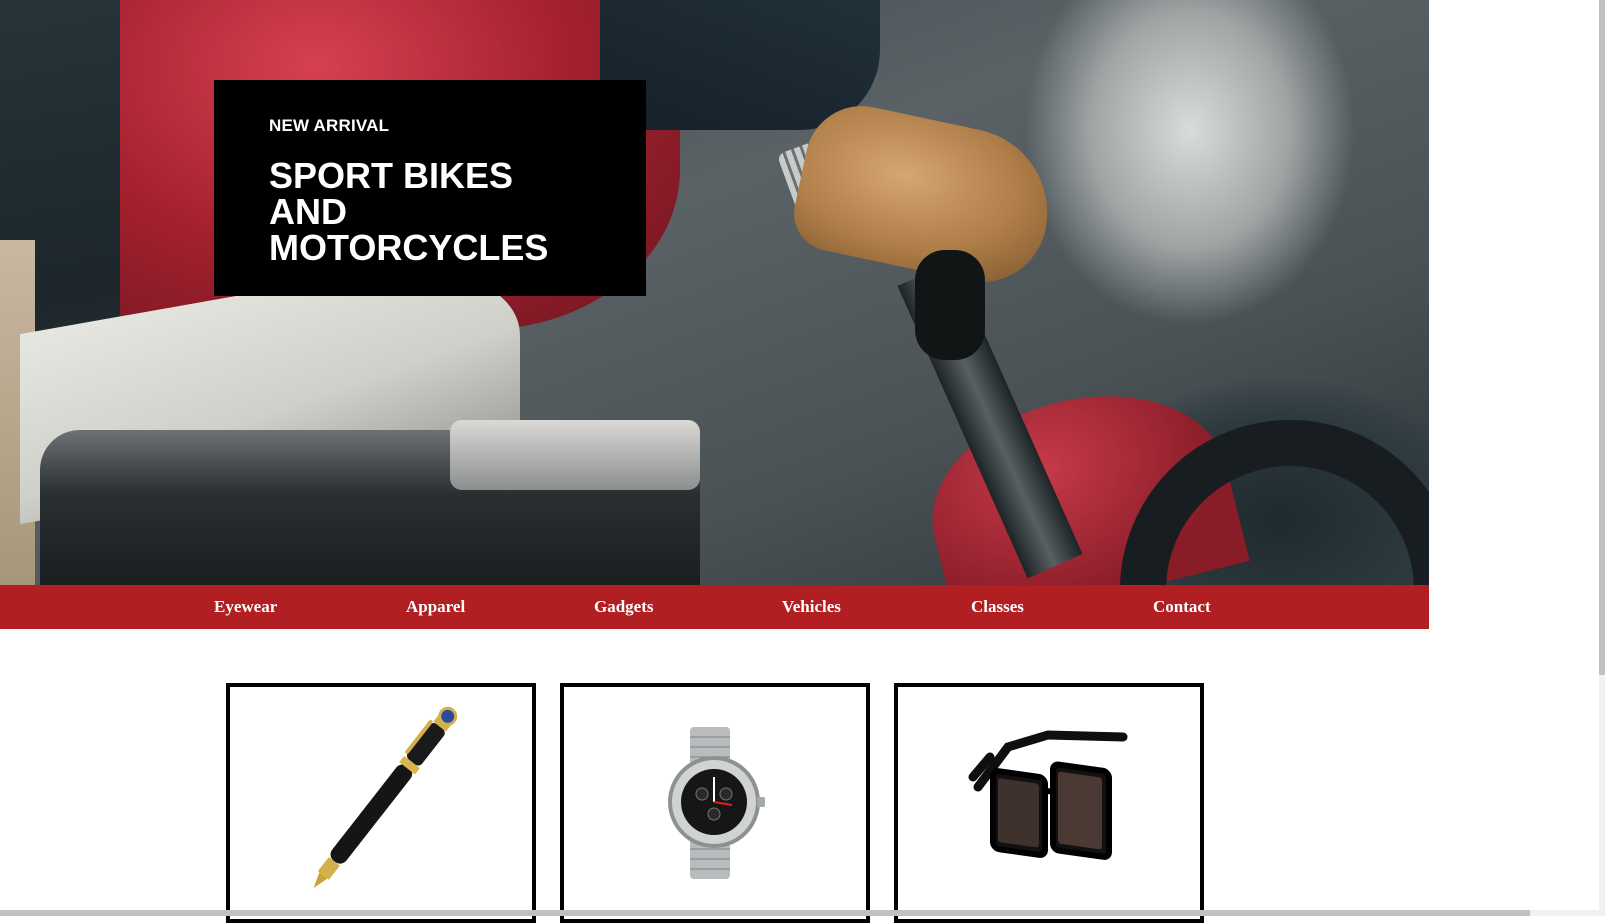 The width and height of the screenshot is (1605, 923). Describe the element at coordinates (624, 607) in the screenshot. I see `nav-item-gadgets: Gadgets` at that location.